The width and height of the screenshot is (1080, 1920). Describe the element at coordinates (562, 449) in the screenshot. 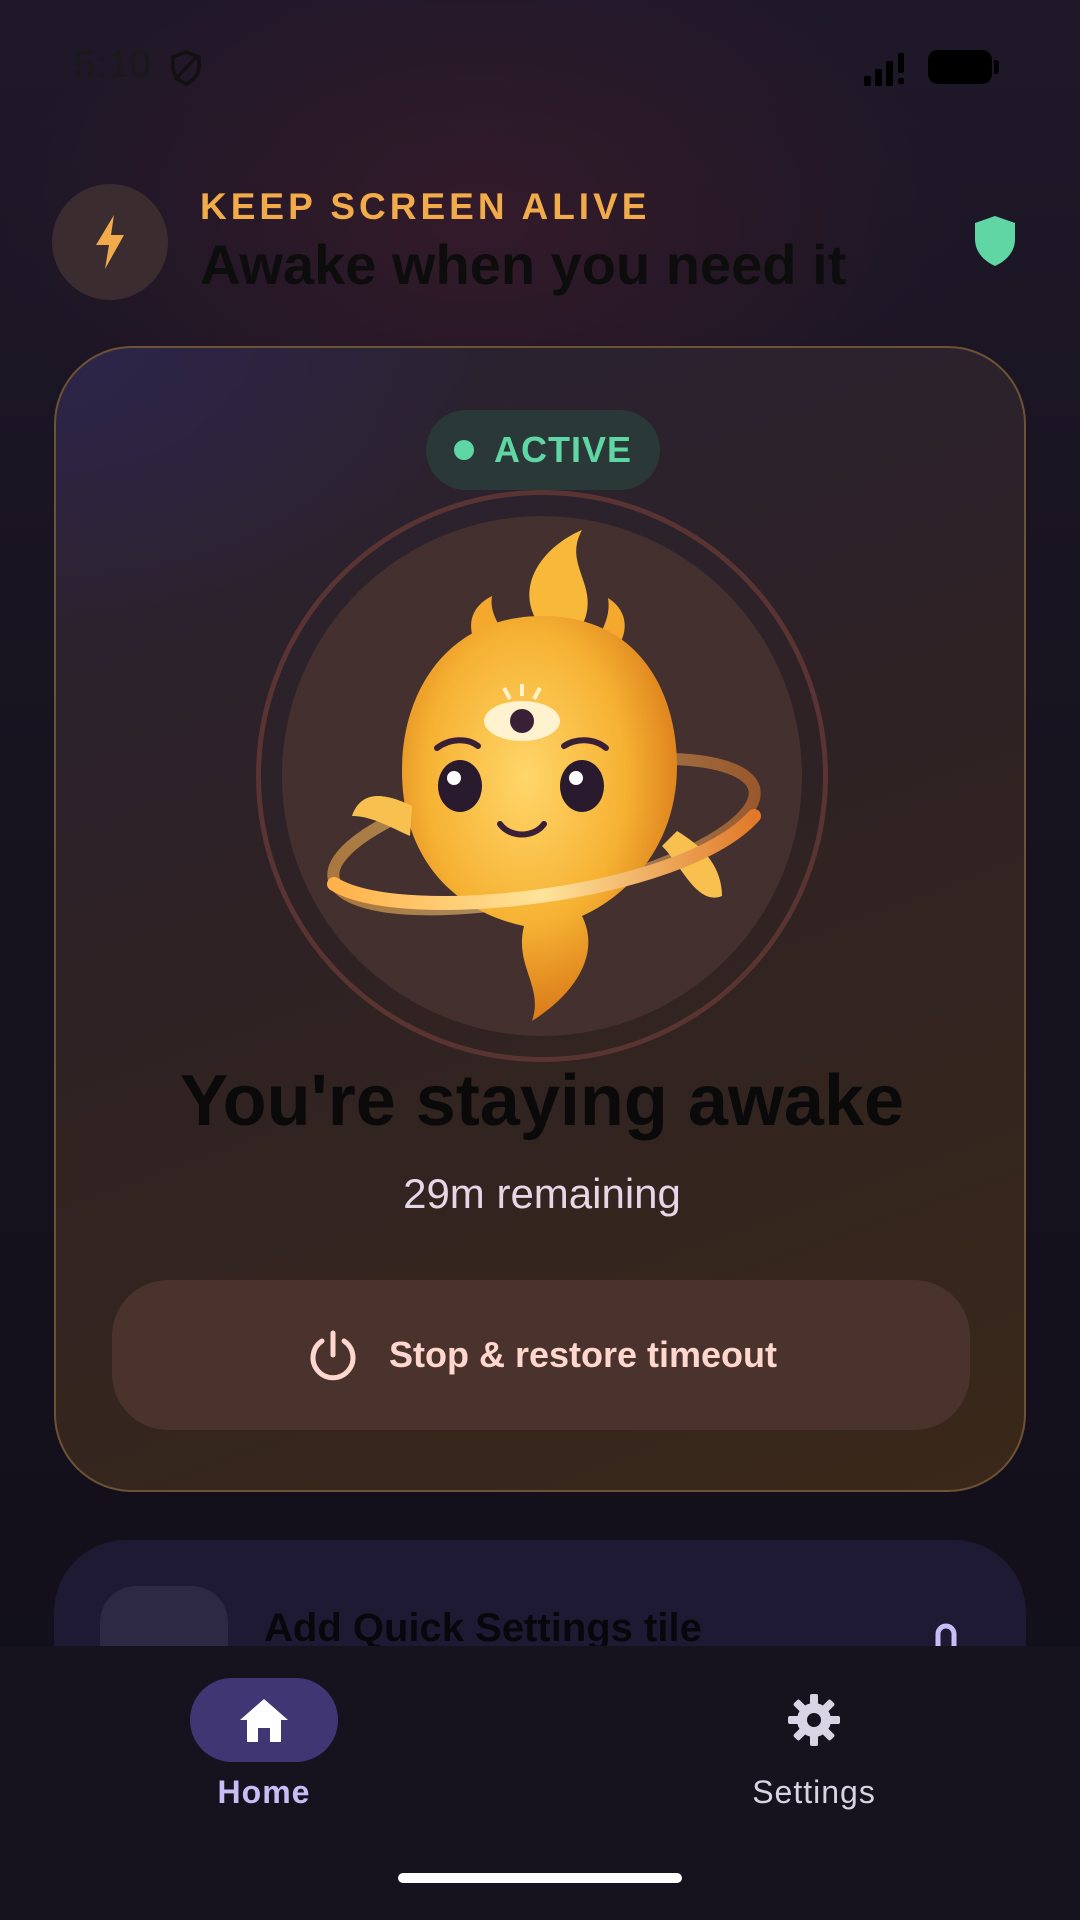

I see `status-badge-label: ACTIVE` at that location.